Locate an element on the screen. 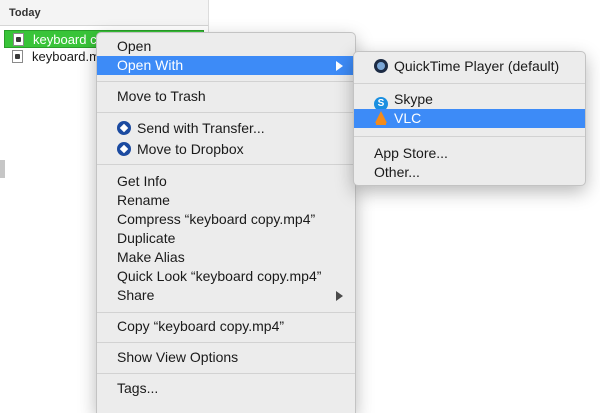  sidebar-edge-tab is located at coordinates (2, 169).